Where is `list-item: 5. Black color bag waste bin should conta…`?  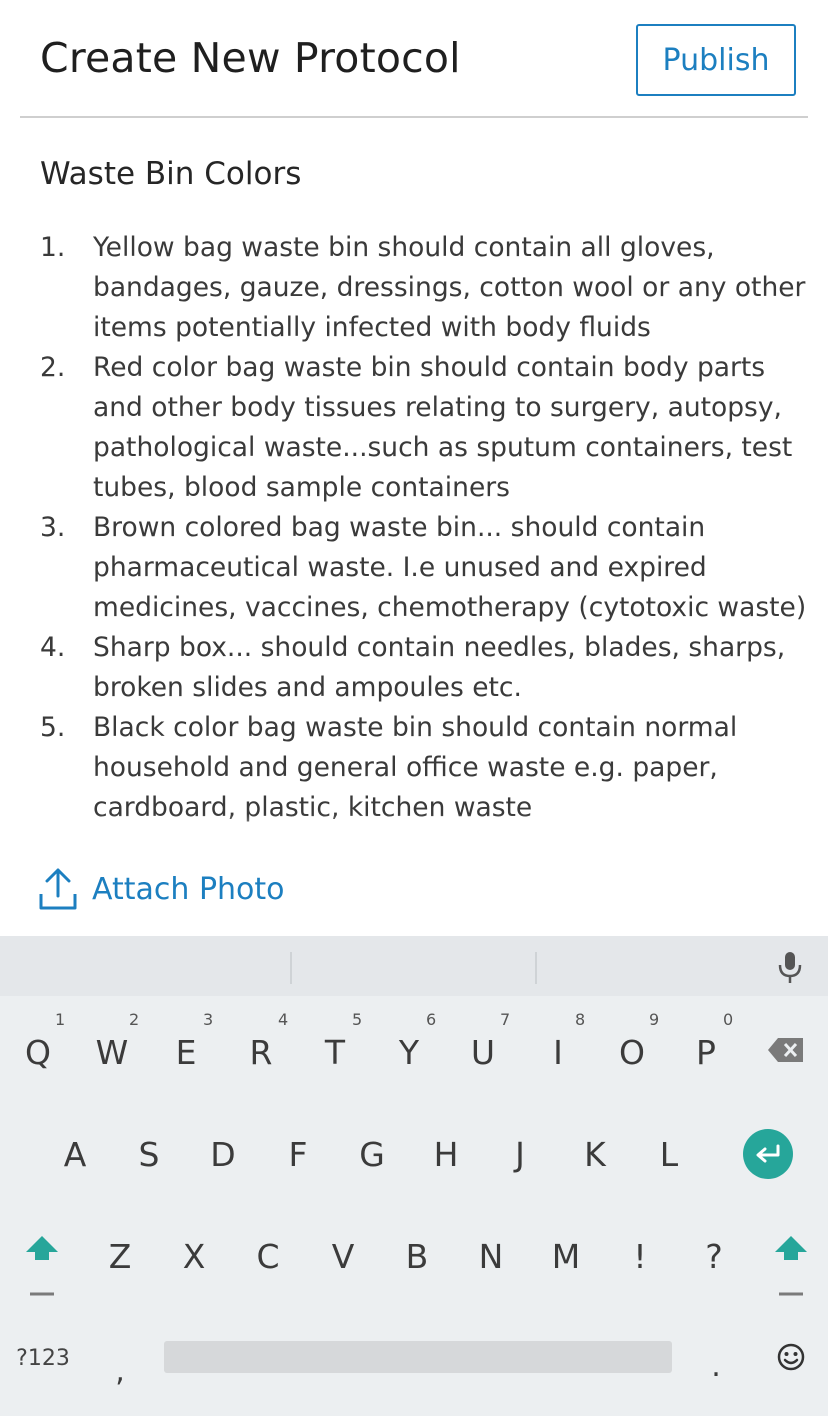 list-item: 5. Black color bag waste bin should conta… is located at coordinates (425, 768).